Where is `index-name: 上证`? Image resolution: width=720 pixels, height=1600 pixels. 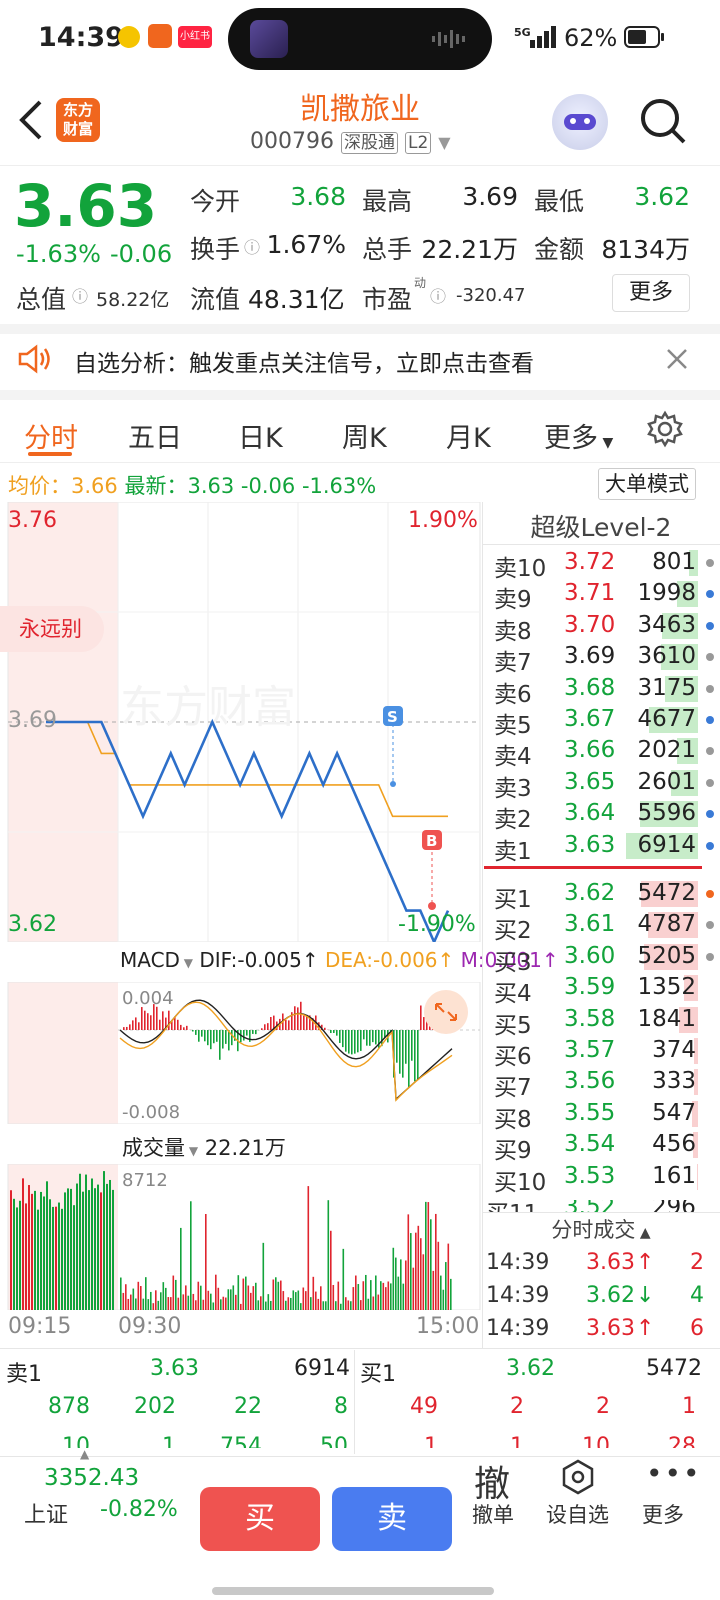
index-name: 上证 is located at coordinates (46, 1515).